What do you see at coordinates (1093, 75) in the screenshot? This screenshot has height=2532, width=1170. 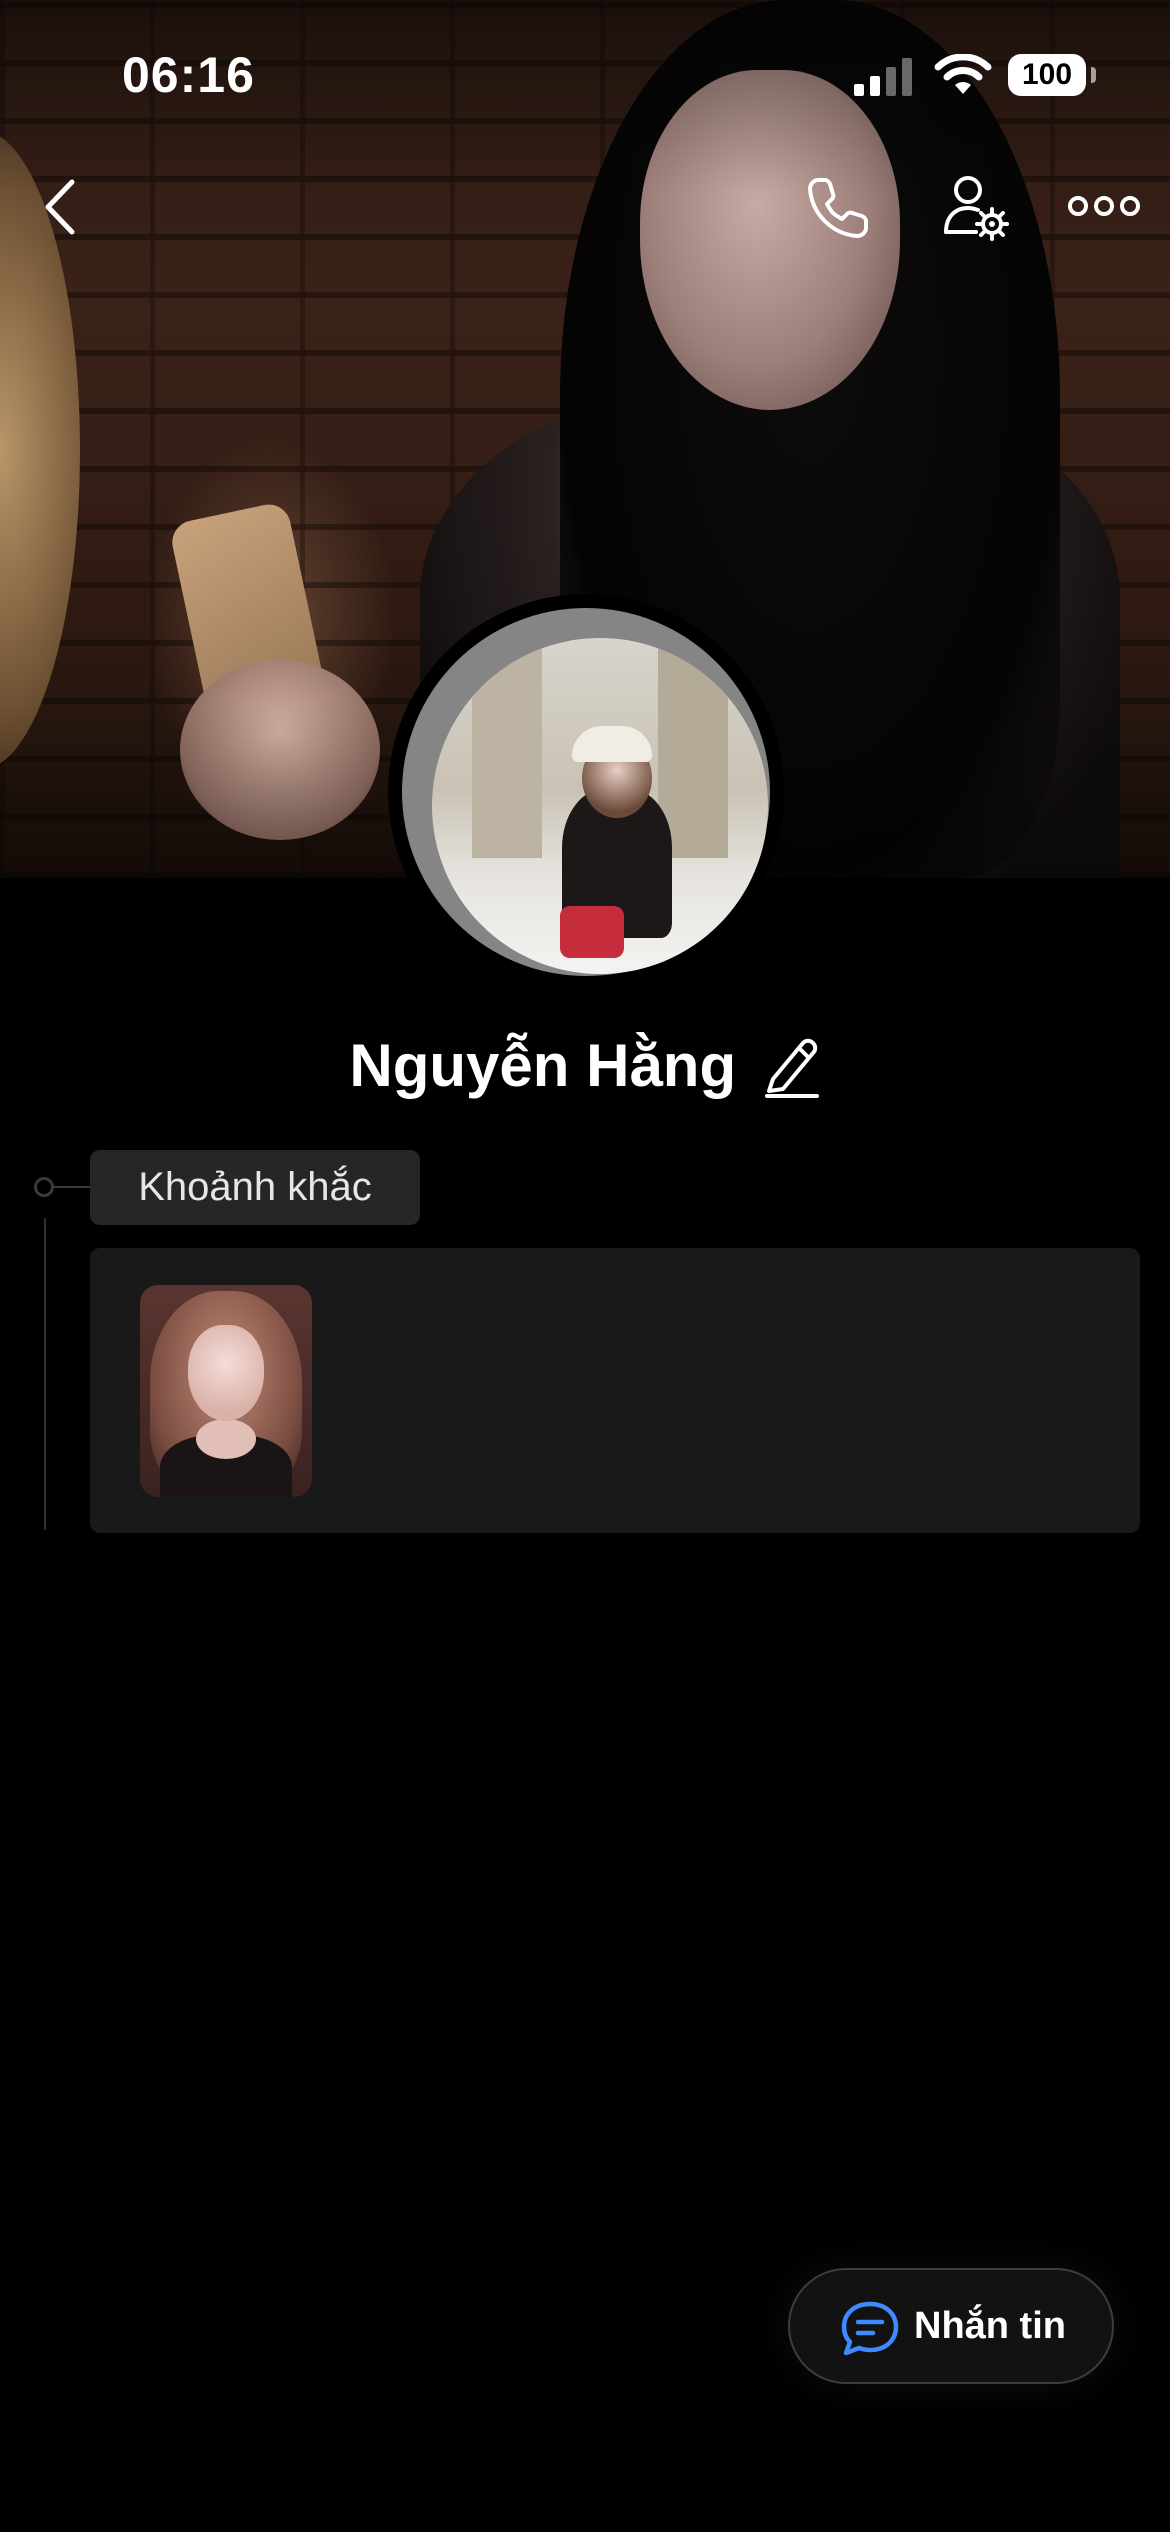 I see `battery-tip` at bounding box center [1093, 75].